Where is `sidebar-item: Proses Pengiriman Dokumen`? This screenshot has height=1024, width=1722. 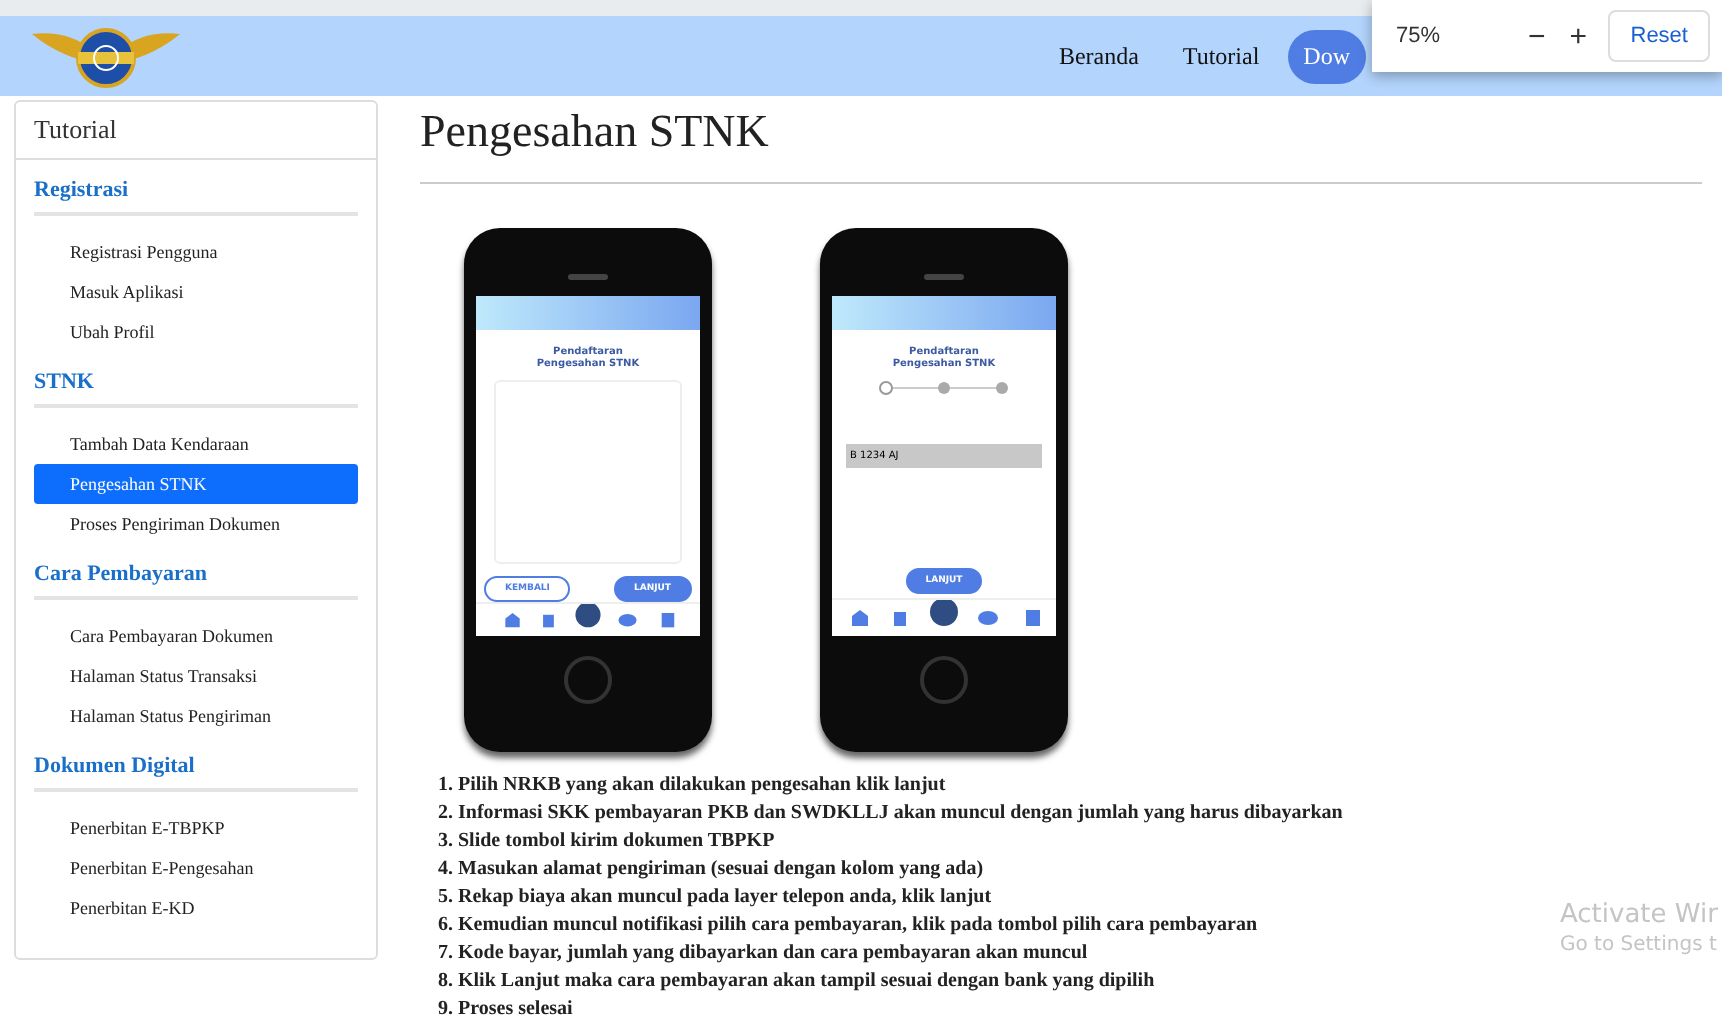
sidebar-item: Proses Pengiriman Dokumen is located at coordinates (196, 524).